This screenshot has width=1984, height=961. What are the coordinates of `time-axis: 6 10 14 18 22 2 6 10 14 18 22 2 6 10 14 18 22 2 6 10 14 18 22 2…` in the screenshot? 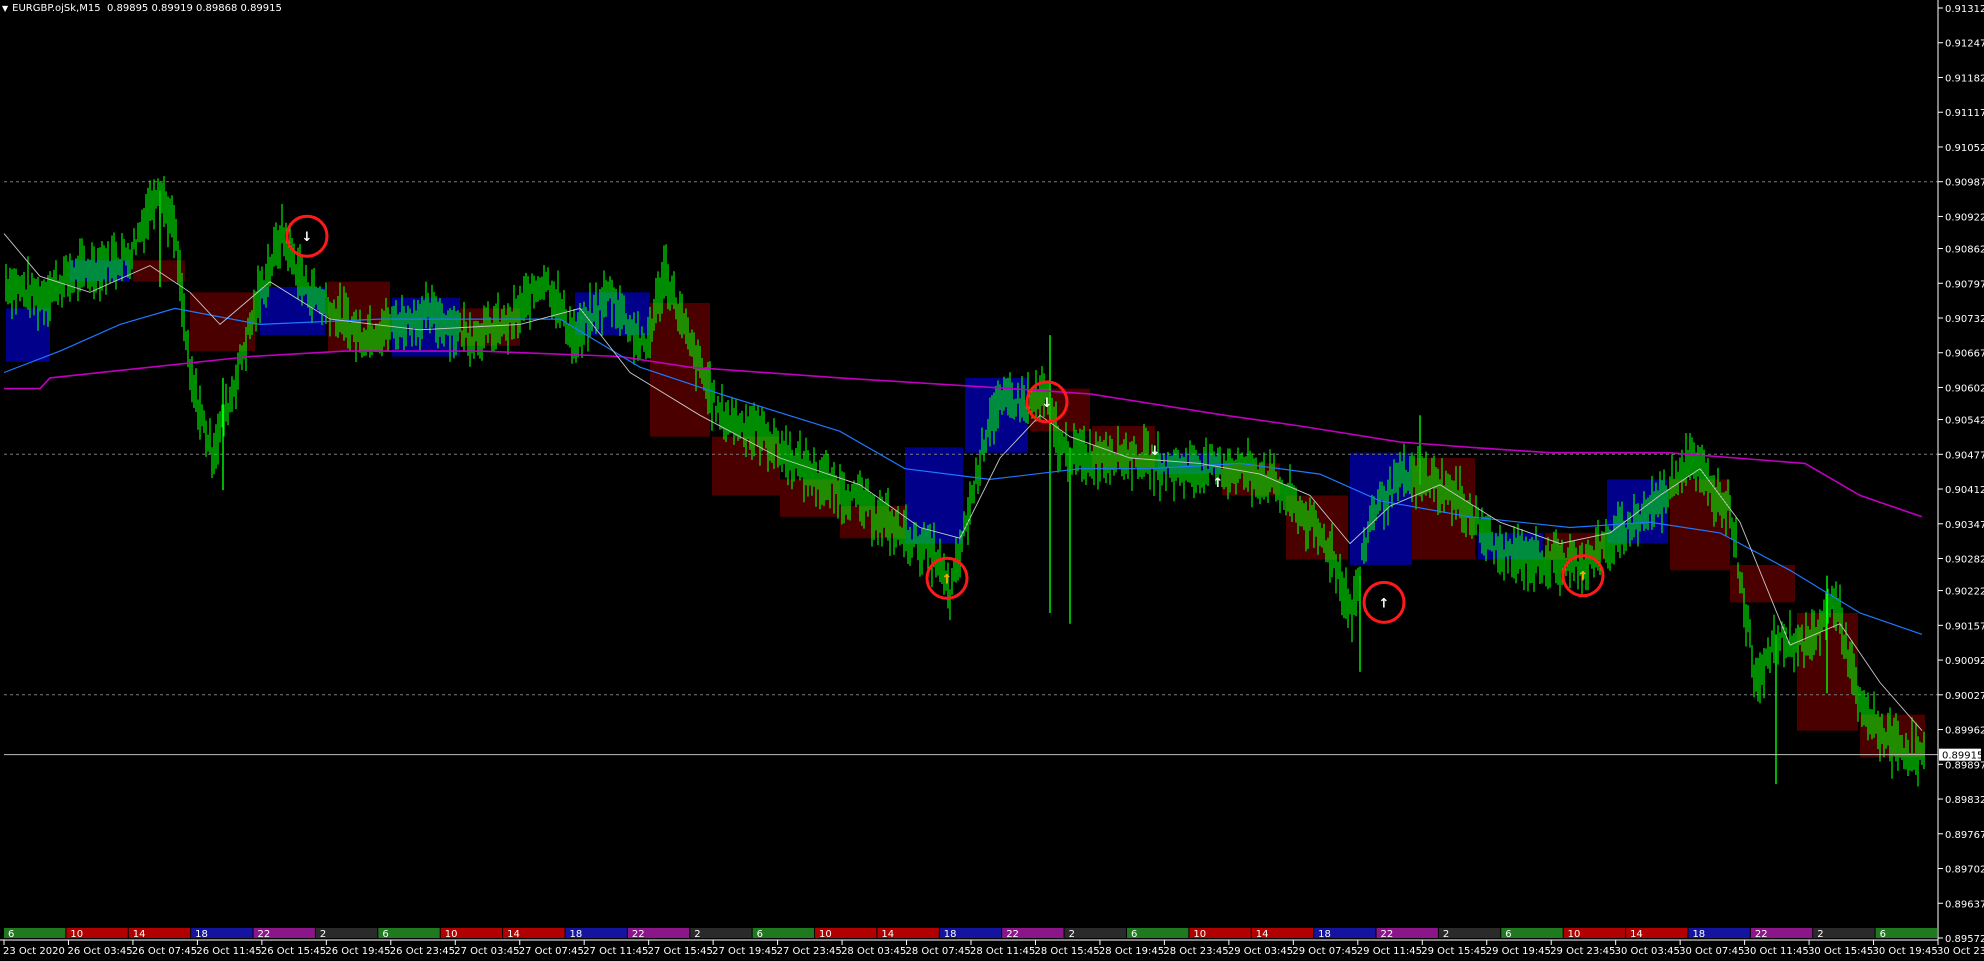 It's located at (992, 942).